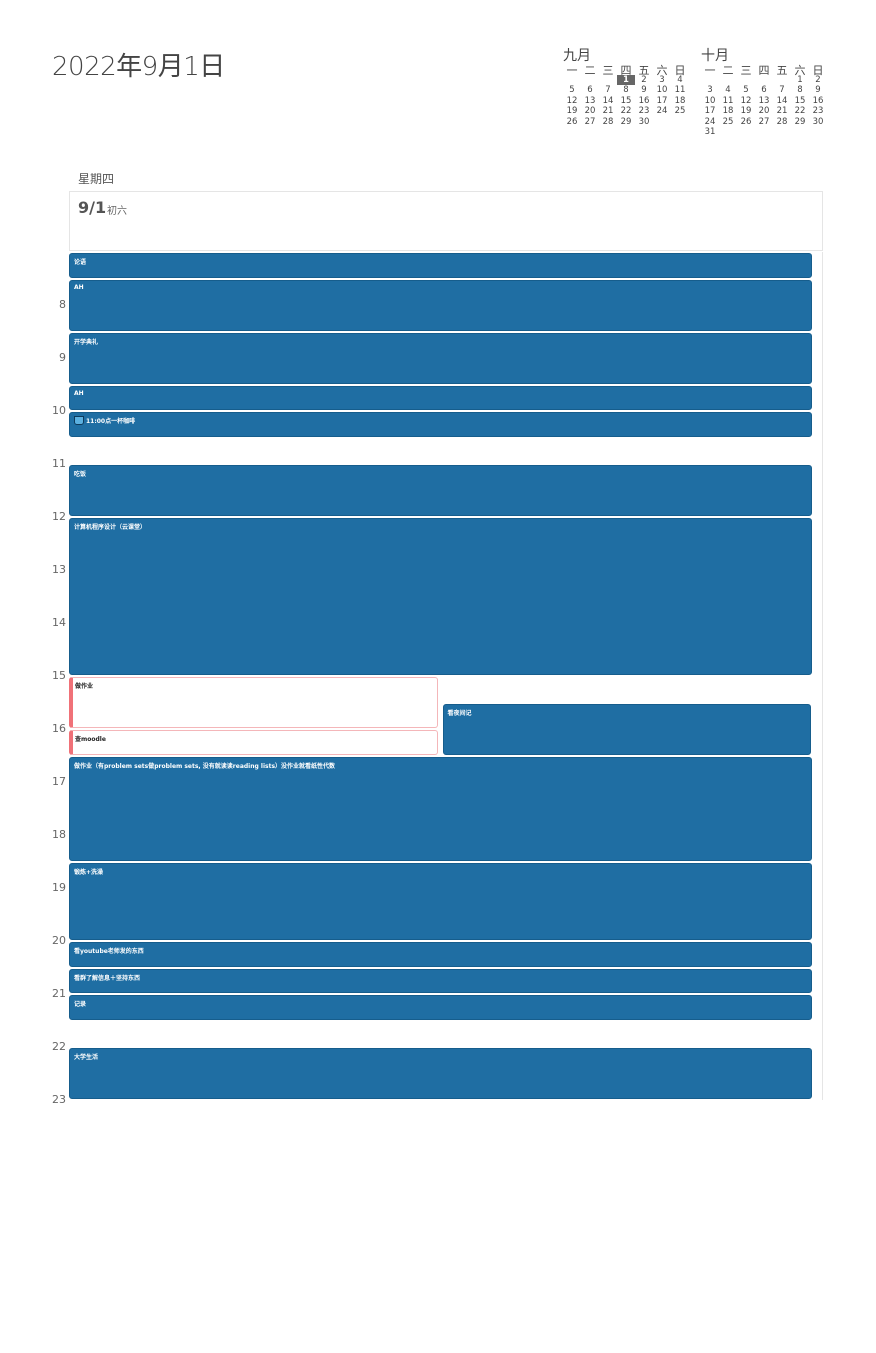 Image resolution: width=876 pixels, height=1353 pixels. What do you see at coordinates (440, 265) in the screenshot?
I see `calendar-event: 论语` at bounding box center [440, 265].